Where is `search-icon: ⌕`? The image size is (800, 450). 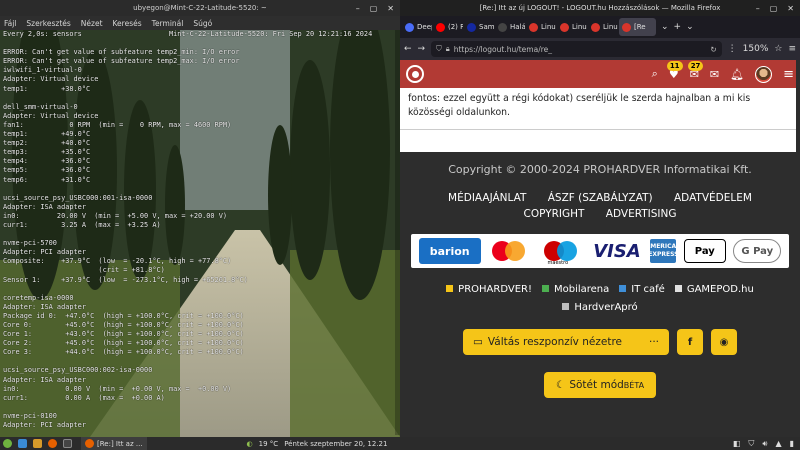 search-icon: ⌕ is located at coordinates (655, 74).